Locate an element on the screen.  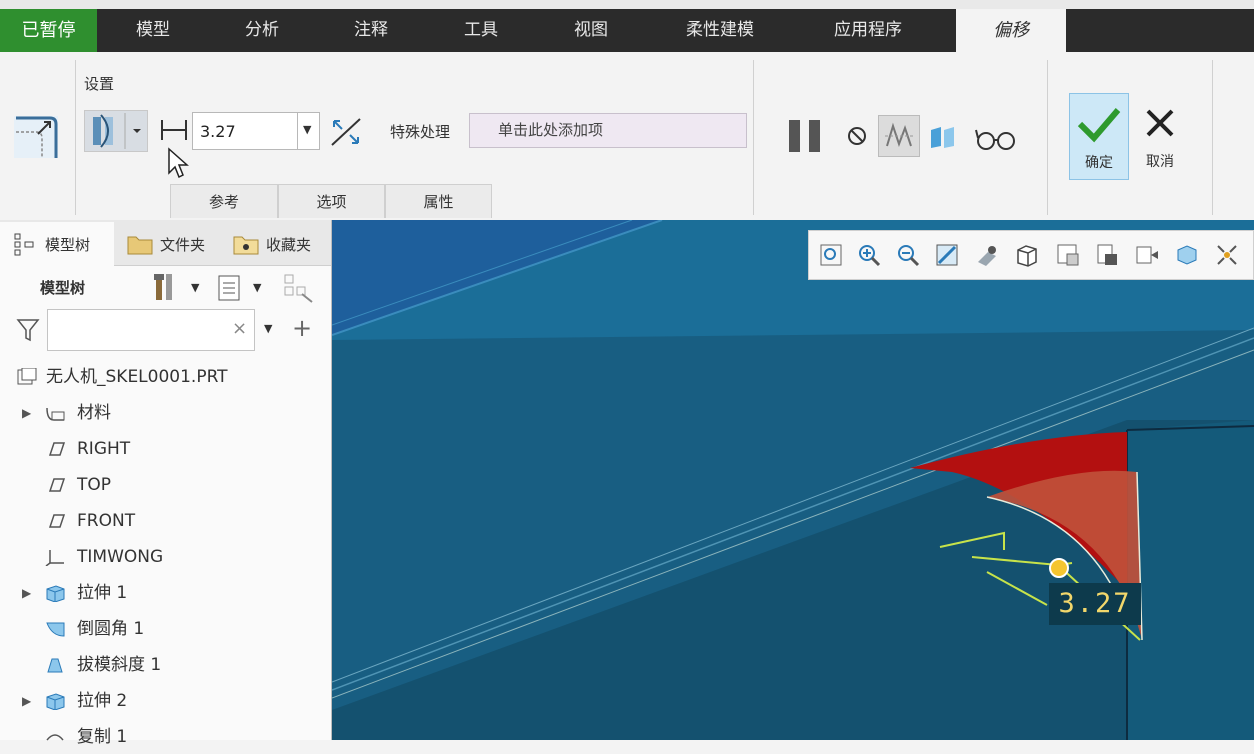
draft-icon is located at coordinates (55, 665).